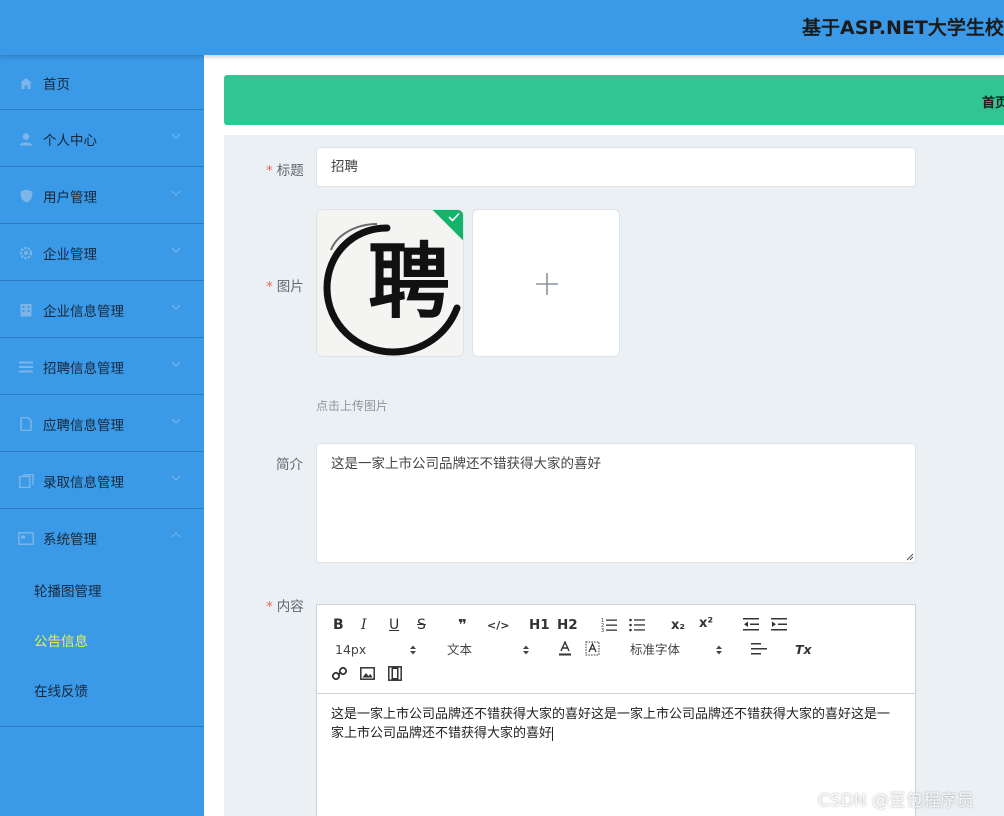  I want to click on sidebar-item-label: 系统管理, so click(70, 540).